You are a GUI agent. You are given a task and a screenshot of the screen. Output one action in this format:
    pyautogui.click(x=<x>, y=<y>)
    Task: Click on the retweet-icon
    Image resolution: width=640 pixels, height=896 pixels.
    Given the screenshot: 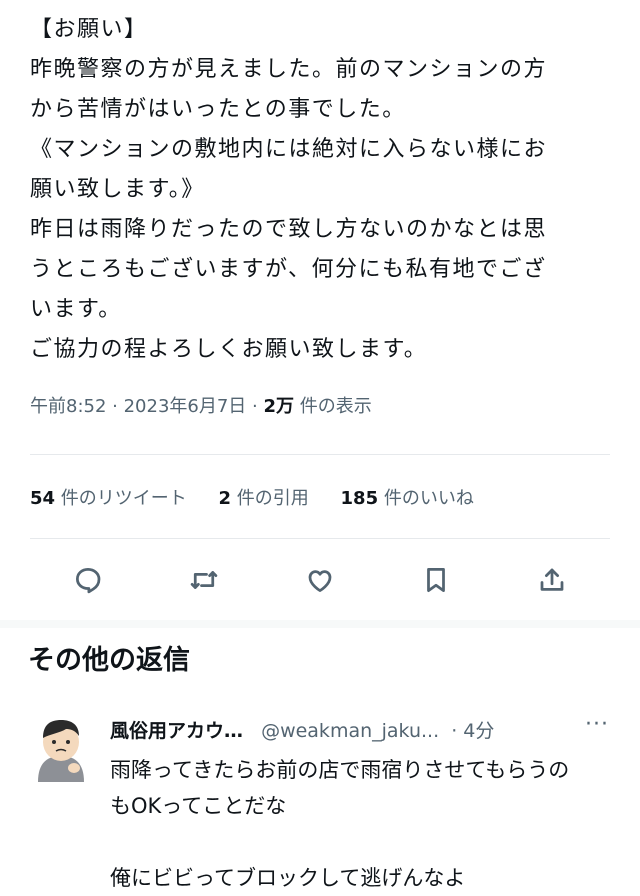 What is the action you would take?
    pyautogui.click(x=204, y=580)
    